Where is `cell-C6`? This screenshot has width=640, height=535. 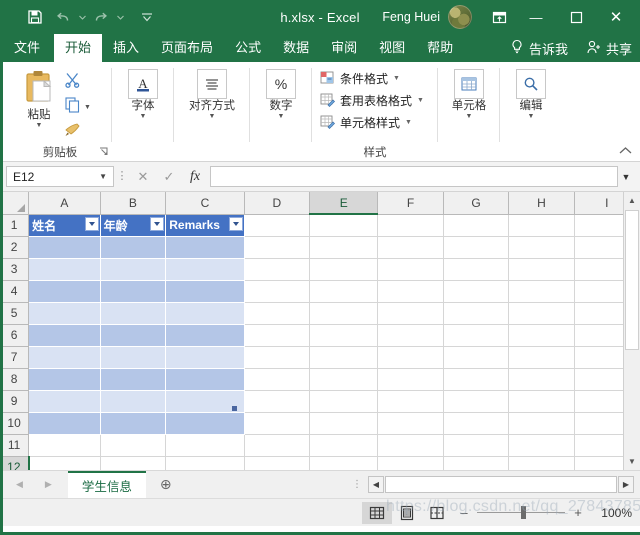
cell-C6 is located at coordinates (205, 335).